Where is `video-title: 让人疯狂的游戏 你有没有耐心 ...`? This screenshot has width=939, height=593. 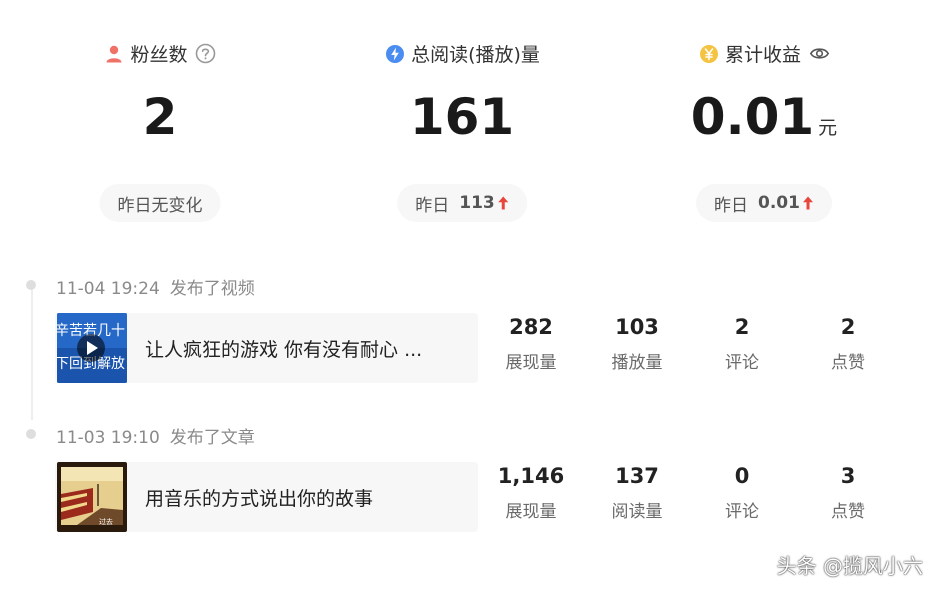 video-title: 让人疯狂的游戏 你有没有耐心 ... is located at coordinates (305, 348).